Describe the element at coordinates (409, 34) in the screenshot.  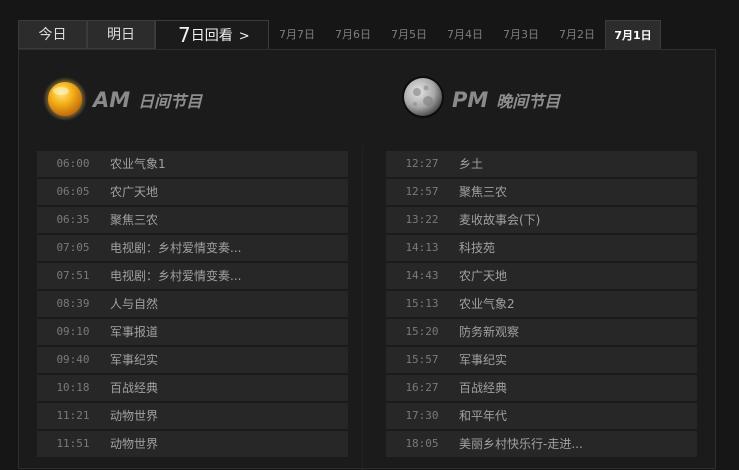
I see `date-tab: 7月5日` at that location.